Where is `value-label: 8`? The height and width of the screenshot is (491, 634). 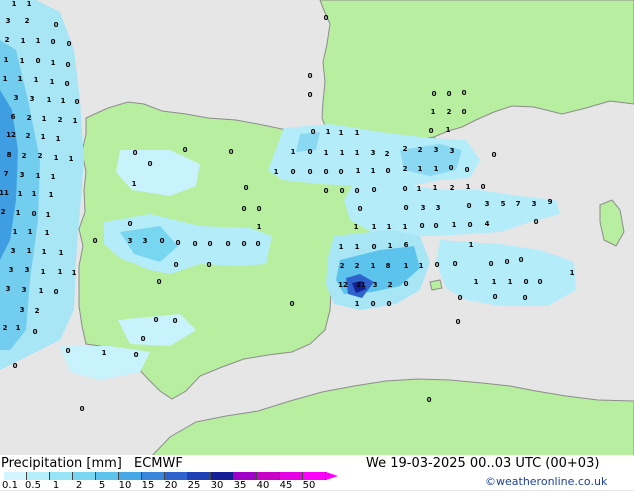
value-label: 8 is located at coordinates (388, 266).